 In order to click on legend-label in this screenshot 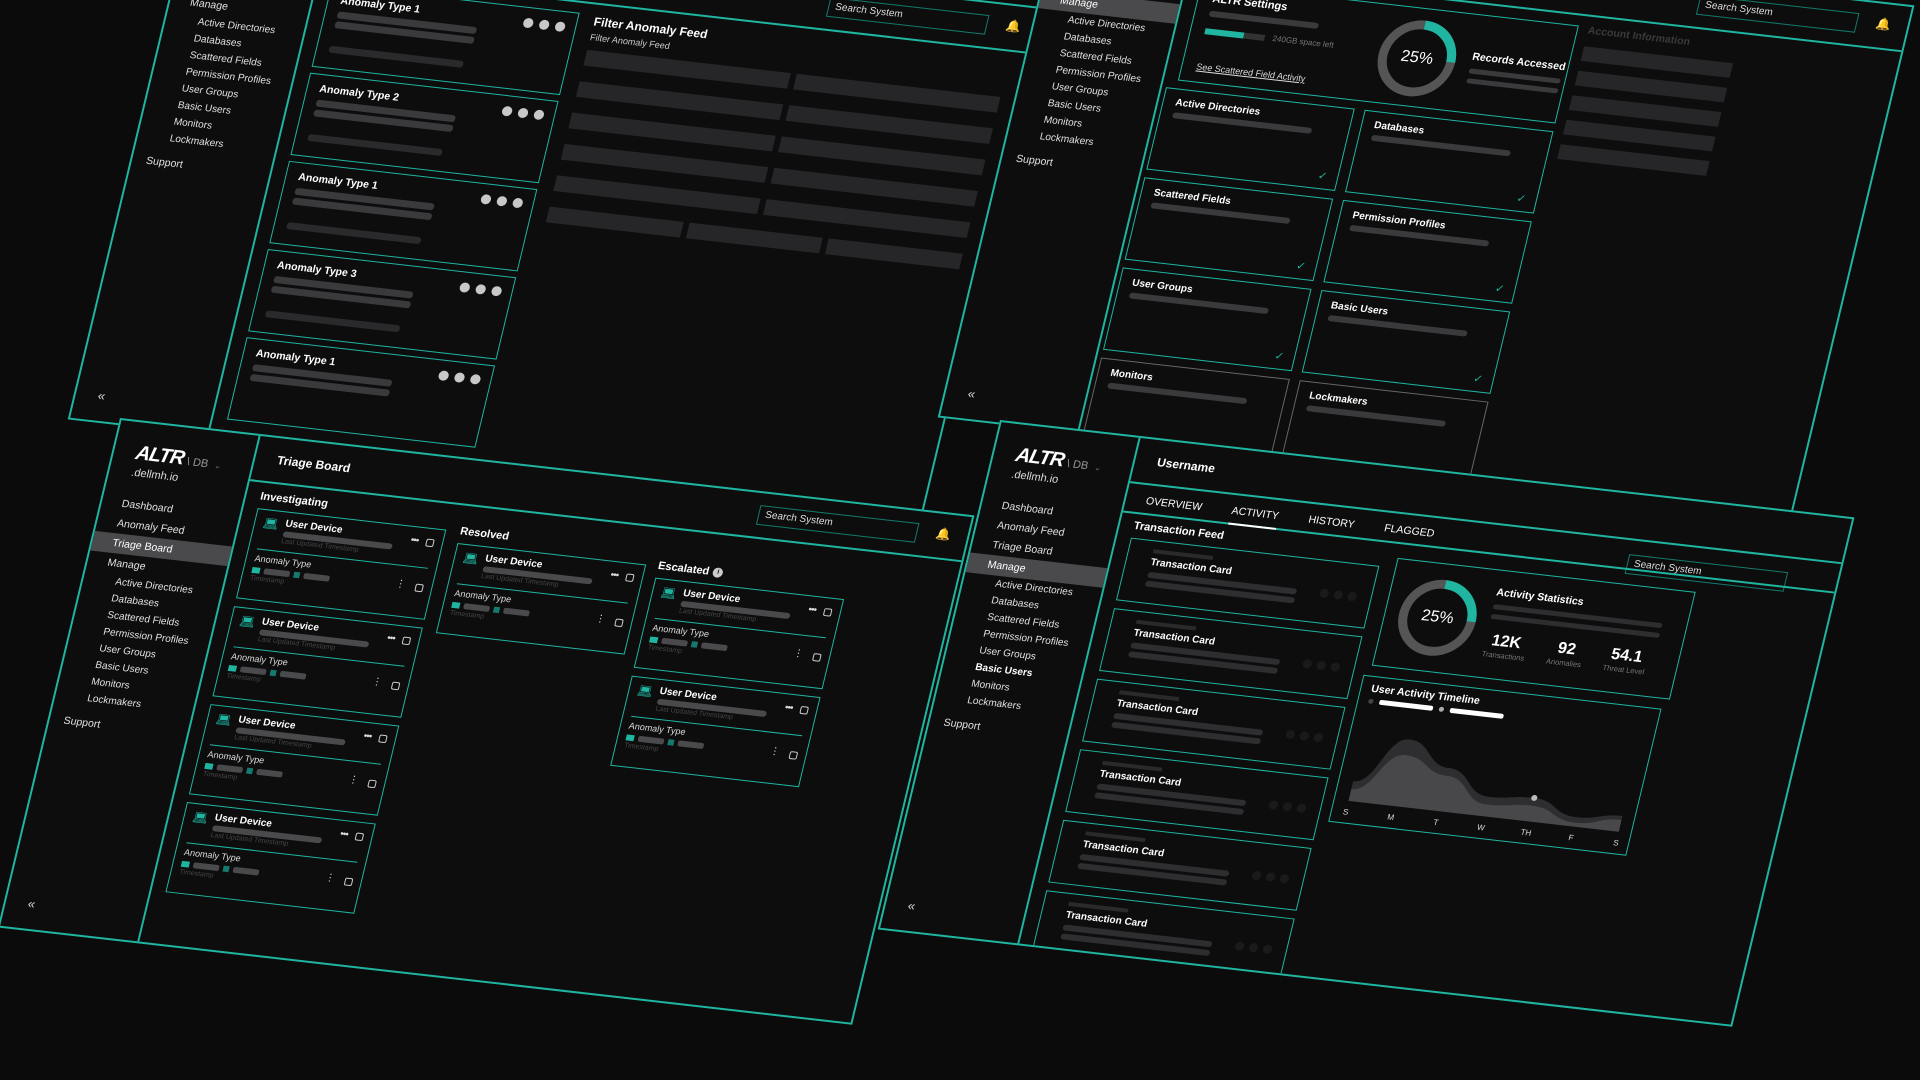, I will do `click(1406, 705)`.